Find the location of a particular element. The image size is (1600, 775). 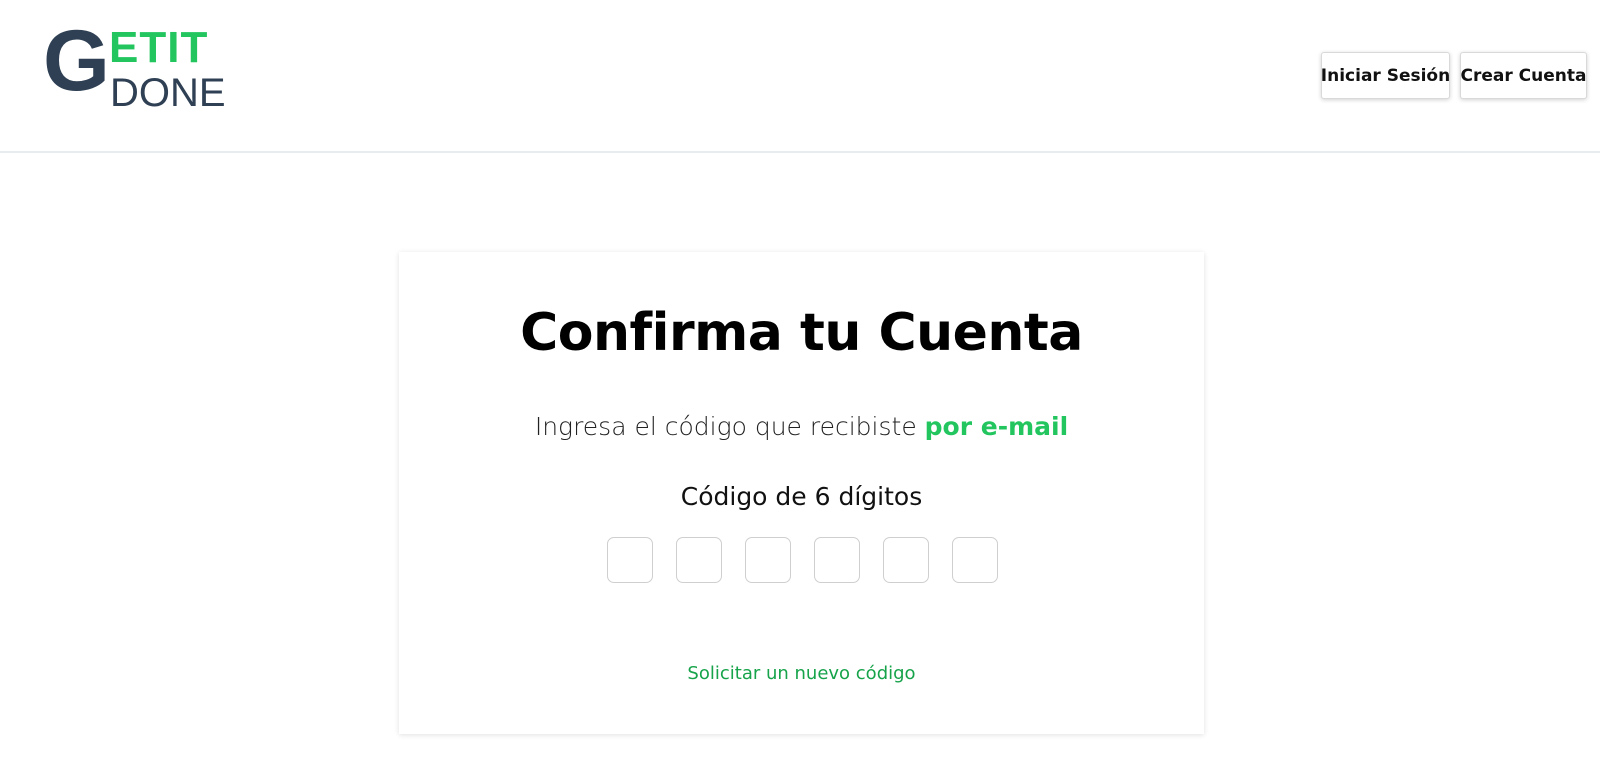

instructions-accent: por e-mail is located at coordinates (996, 426).